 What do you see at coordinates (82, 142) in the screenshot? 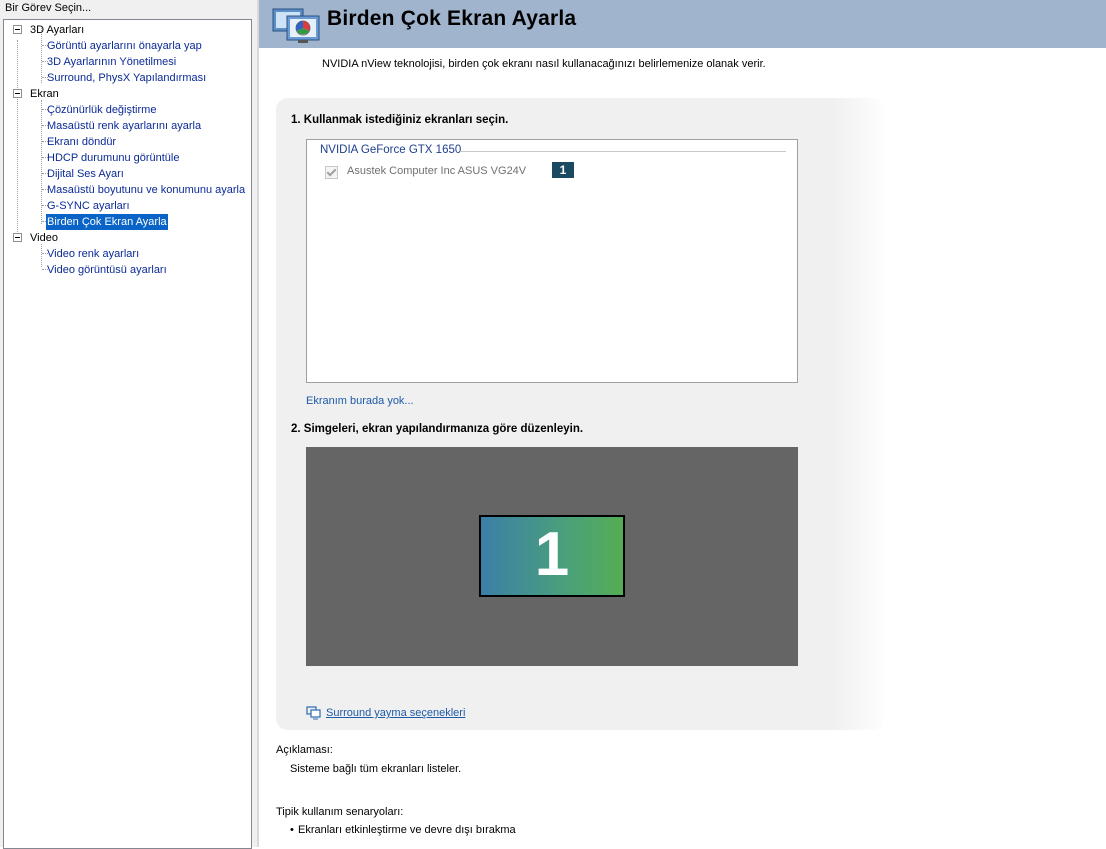
I see `tree-item-label: Ekranı döndür` at bounding box center [82, 142].